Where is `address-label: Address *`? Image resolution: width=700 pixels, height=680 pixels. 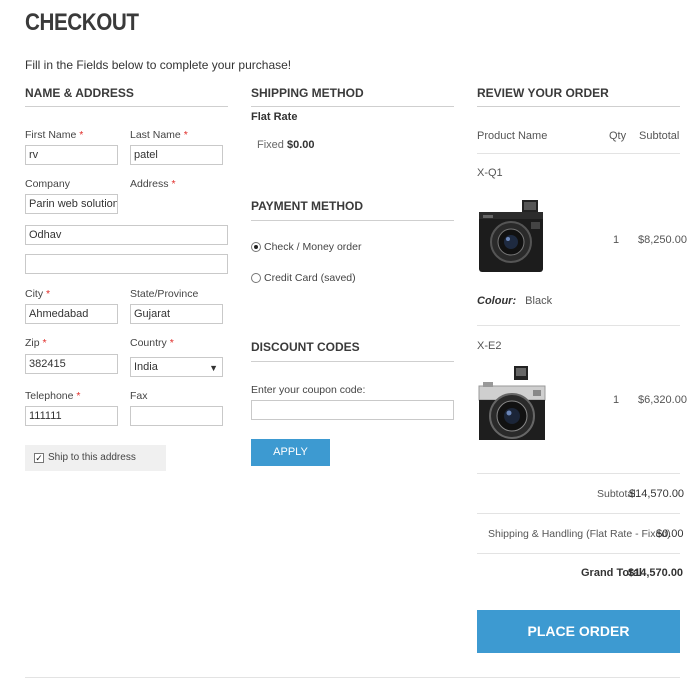 address-label: Address * is located at coordinates (153, 184).